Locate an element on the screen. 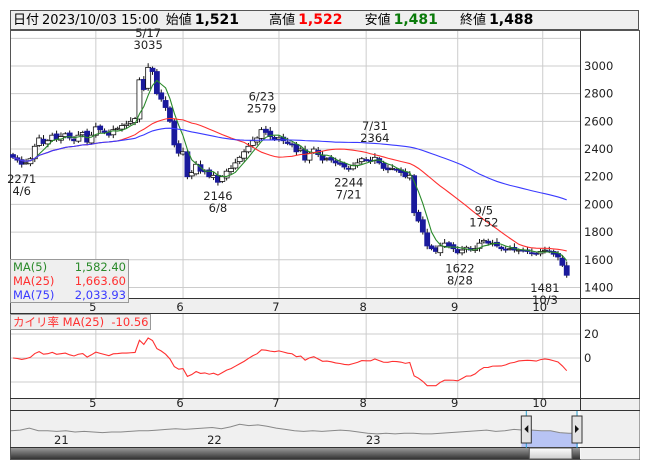 Image resolution: width=653 pixels, height=470 pixels. y-tick-label: 2400 is located at coordinates (598, 149).